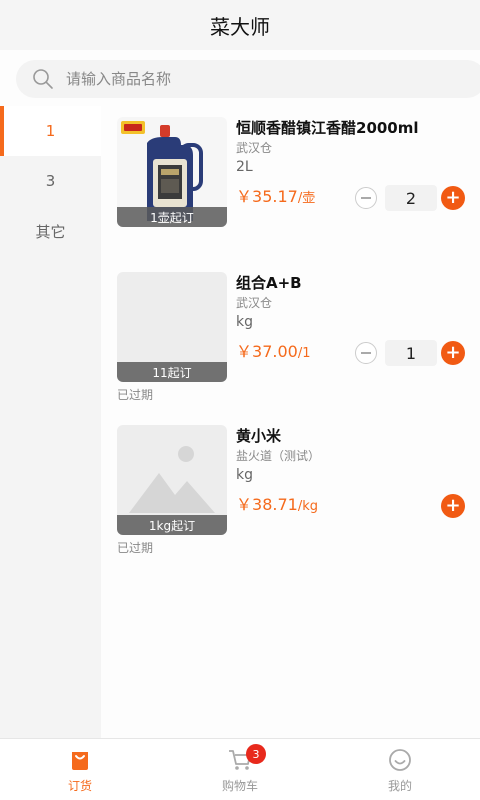  I want to click on product-name: 恒顺香醋镇江香醋2000ml, so click(327, 128).